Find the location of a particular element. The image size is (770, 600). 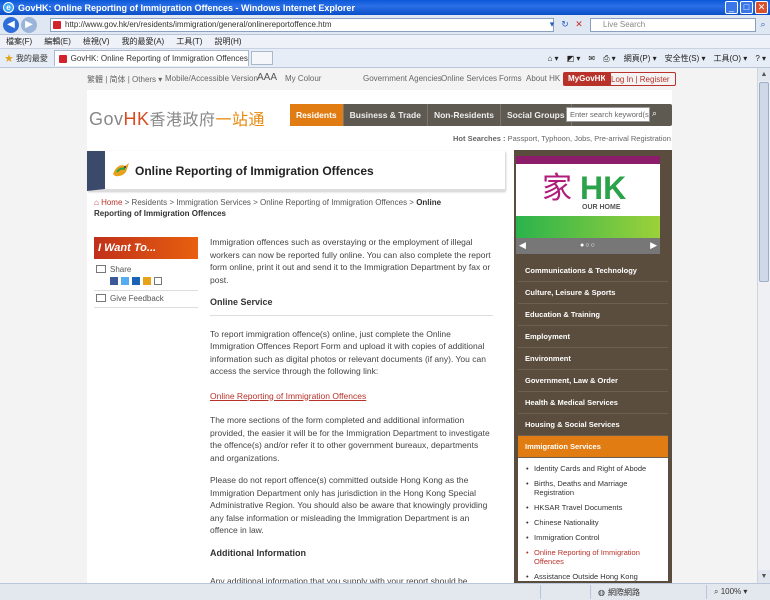

page-menu: 網頁(P) ▾ is located at coordinates (640, 58).